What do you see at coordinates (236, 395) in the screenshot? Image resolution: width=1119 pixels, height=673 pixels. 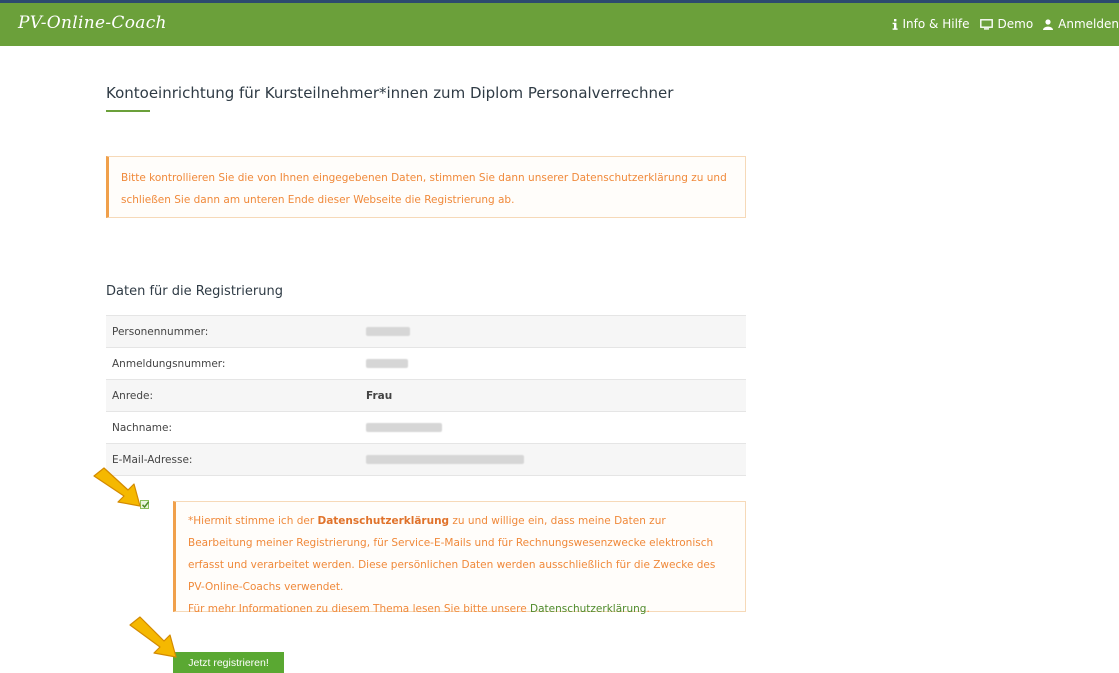 I see `row-label: Anrede:` at bounding box center [236, 395].